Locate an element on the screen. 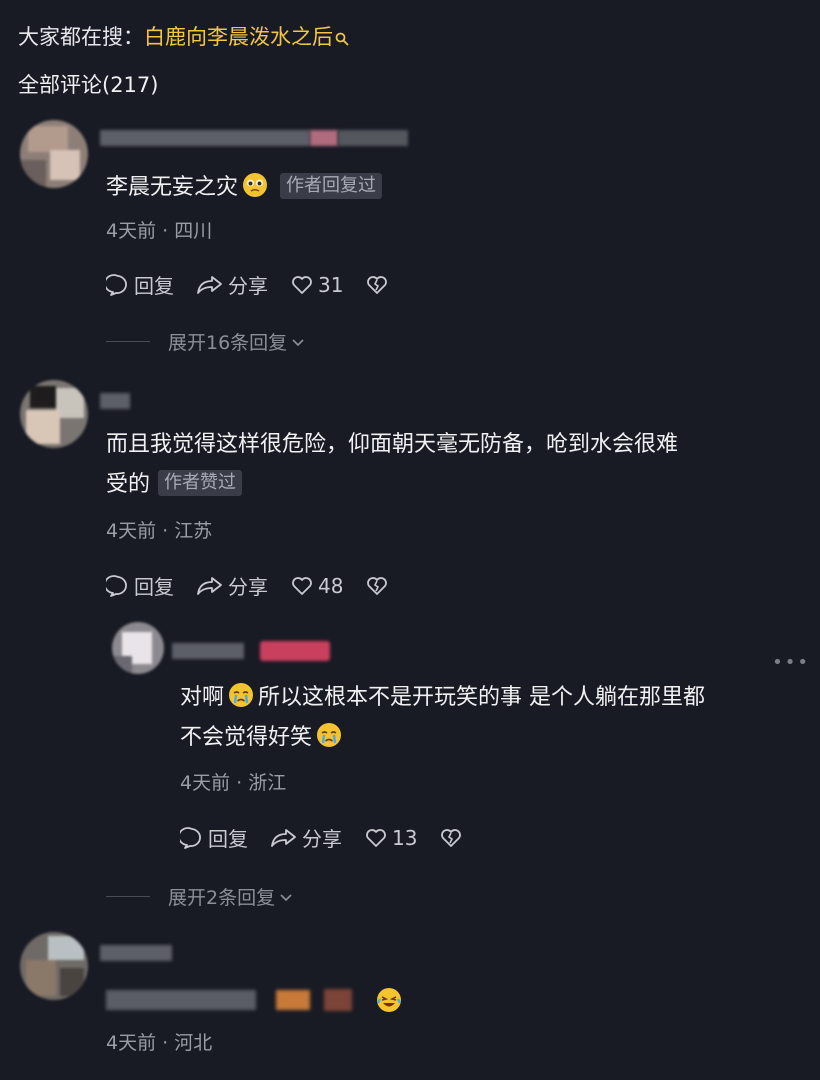  trending-search: 大家都在搜：白鹿向李晨泼水之后 is located at coordinates (183, 38).